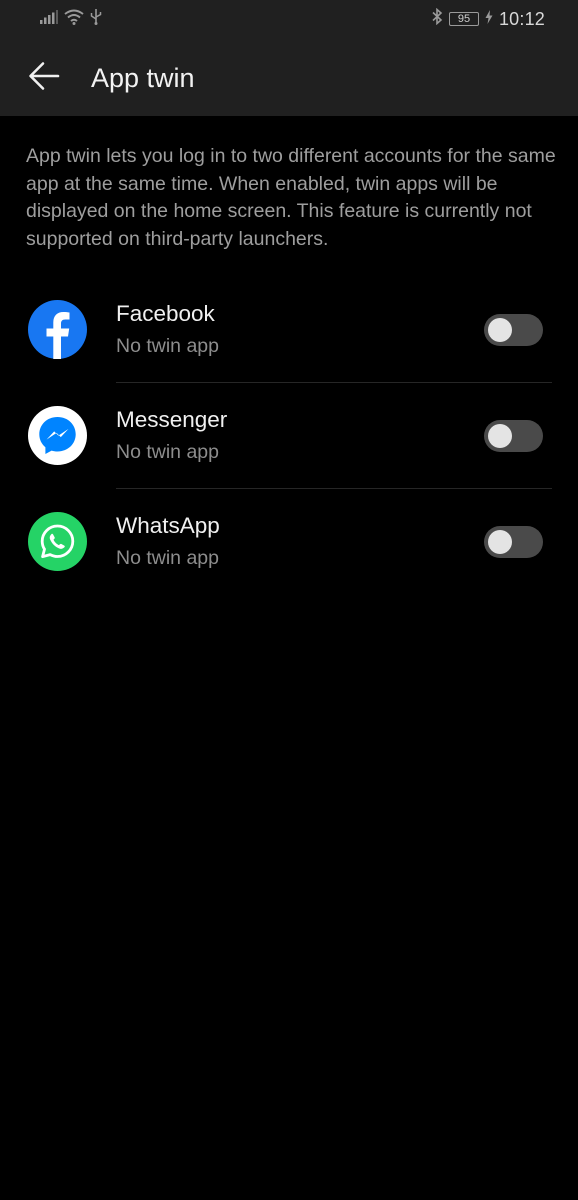 Image resolution: width=578 pixels, height=1200 pixels. I want to click on whatsapp-twin-toggle, so click(513, 542).